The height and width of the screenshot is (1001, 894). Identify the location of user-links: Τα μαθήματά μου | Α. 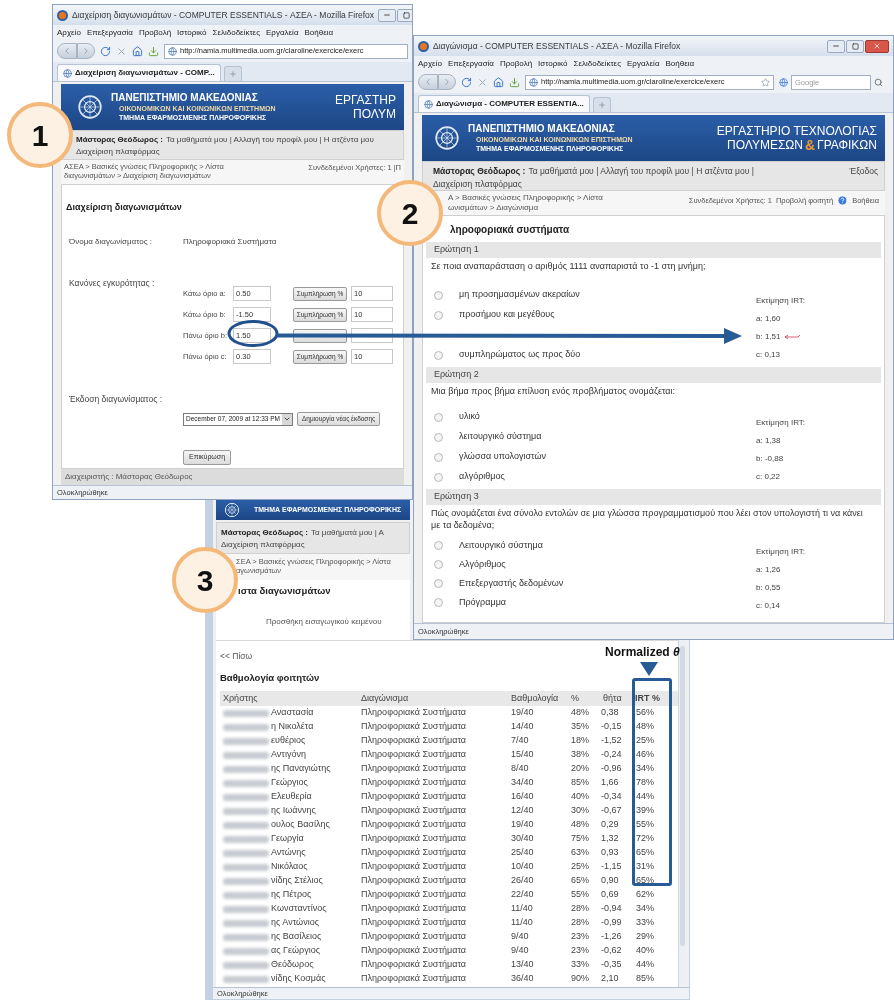
(347, 533).